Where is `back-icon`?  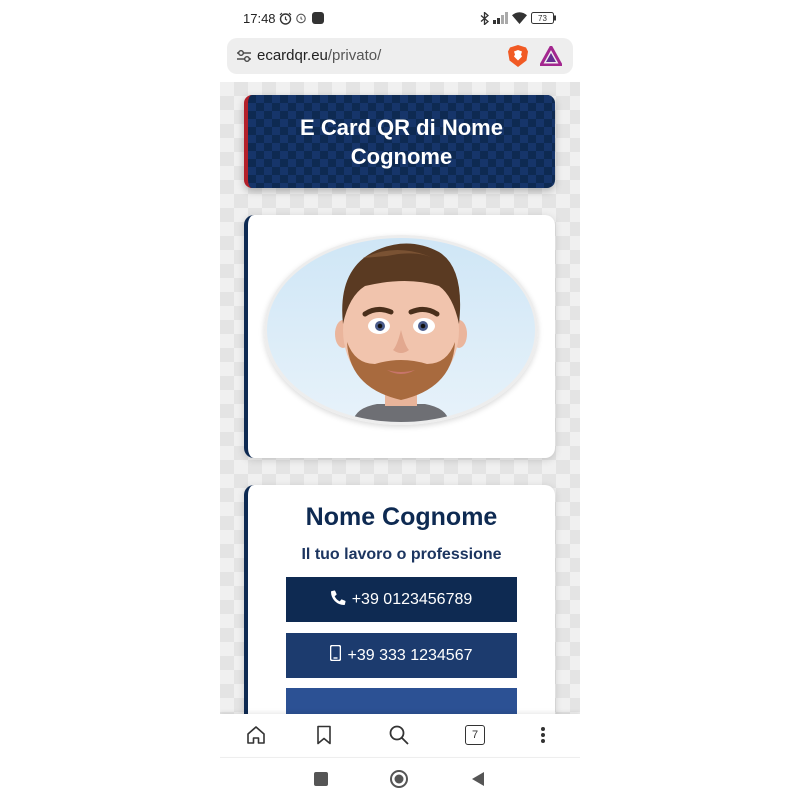
back-icon is located at coordinates (478, 779).